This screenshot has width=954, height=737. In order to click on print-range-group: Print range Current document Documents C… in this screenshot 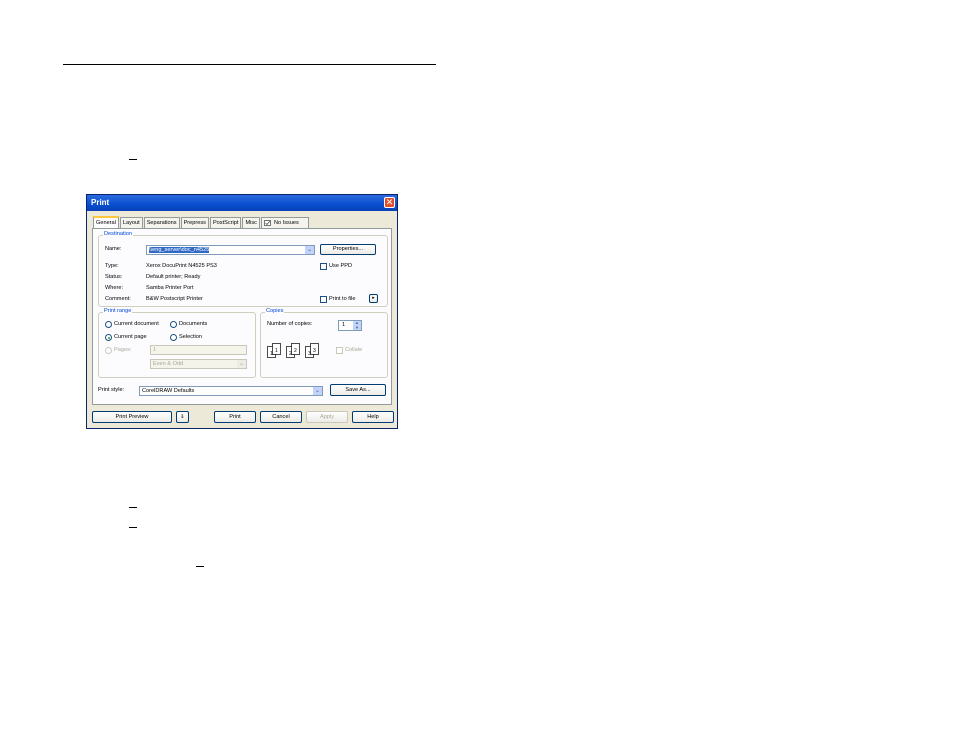, I will do `click(177, 343)`.